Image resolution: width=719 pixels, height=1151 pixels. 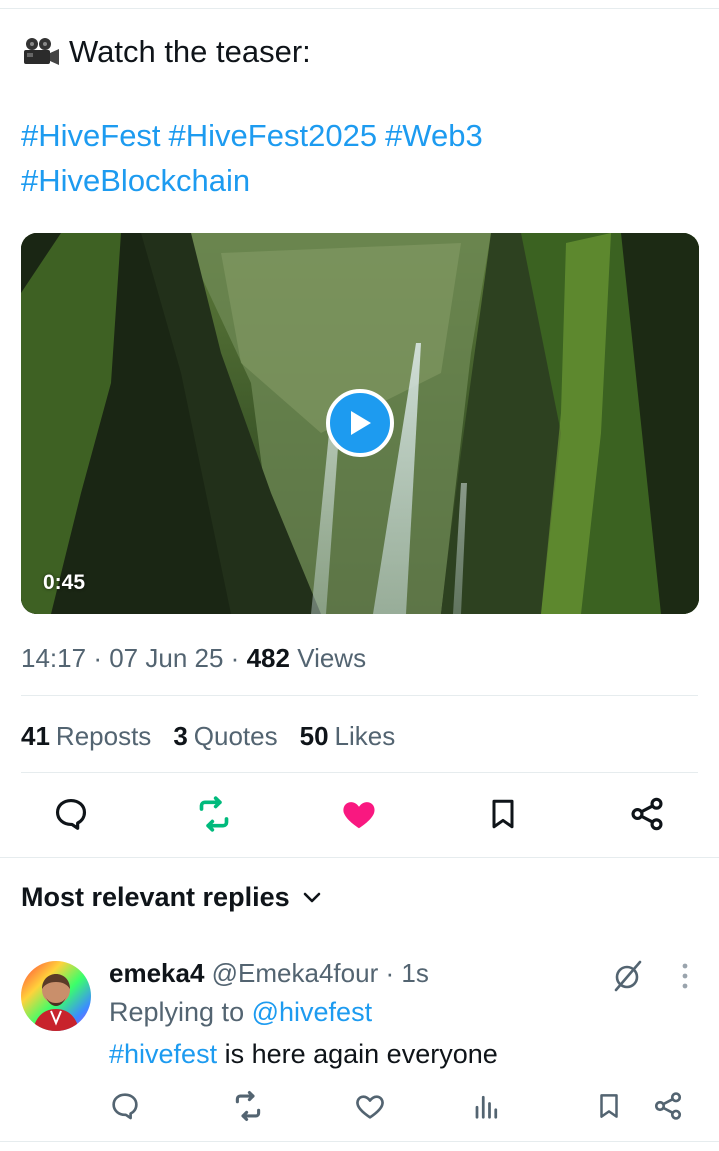 I want to click on reply-bookmark-button, so click(x=609, y=1106).